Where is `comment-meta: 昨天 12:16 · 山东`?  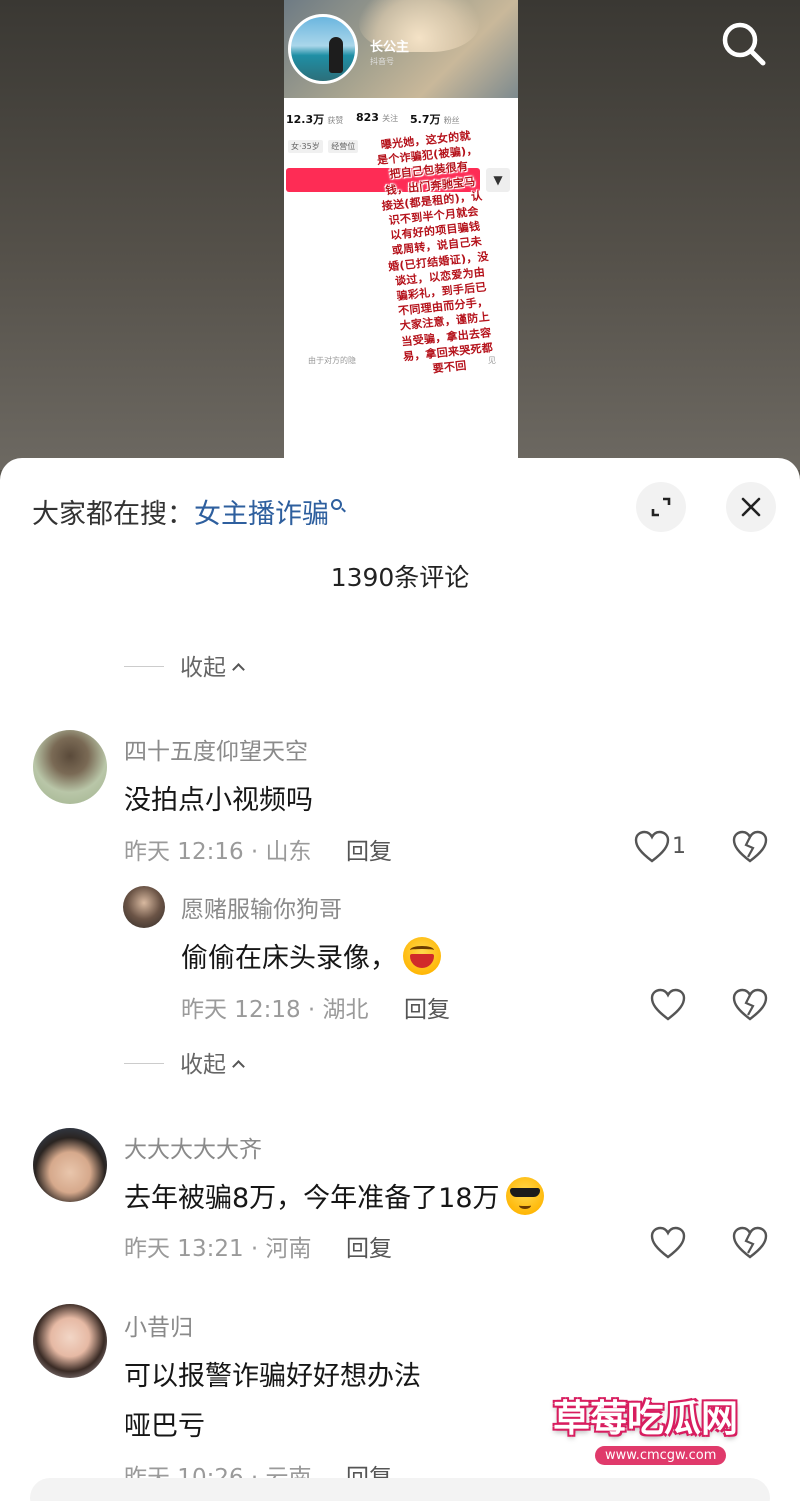 comment-meta: 昨天 12:16 · 山东 is located at coordinates (218, 852).